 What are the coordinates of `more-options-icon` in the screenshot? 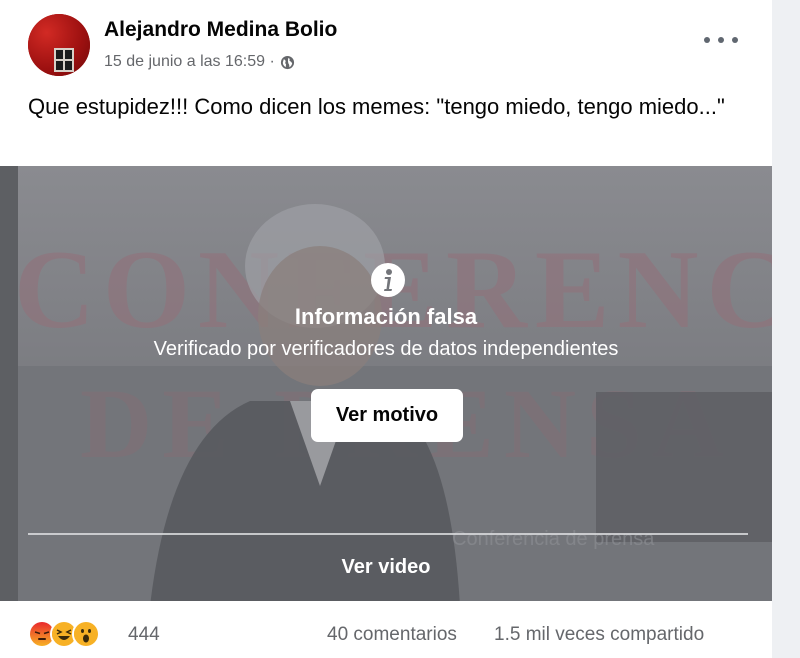 It's located at (721, 40).